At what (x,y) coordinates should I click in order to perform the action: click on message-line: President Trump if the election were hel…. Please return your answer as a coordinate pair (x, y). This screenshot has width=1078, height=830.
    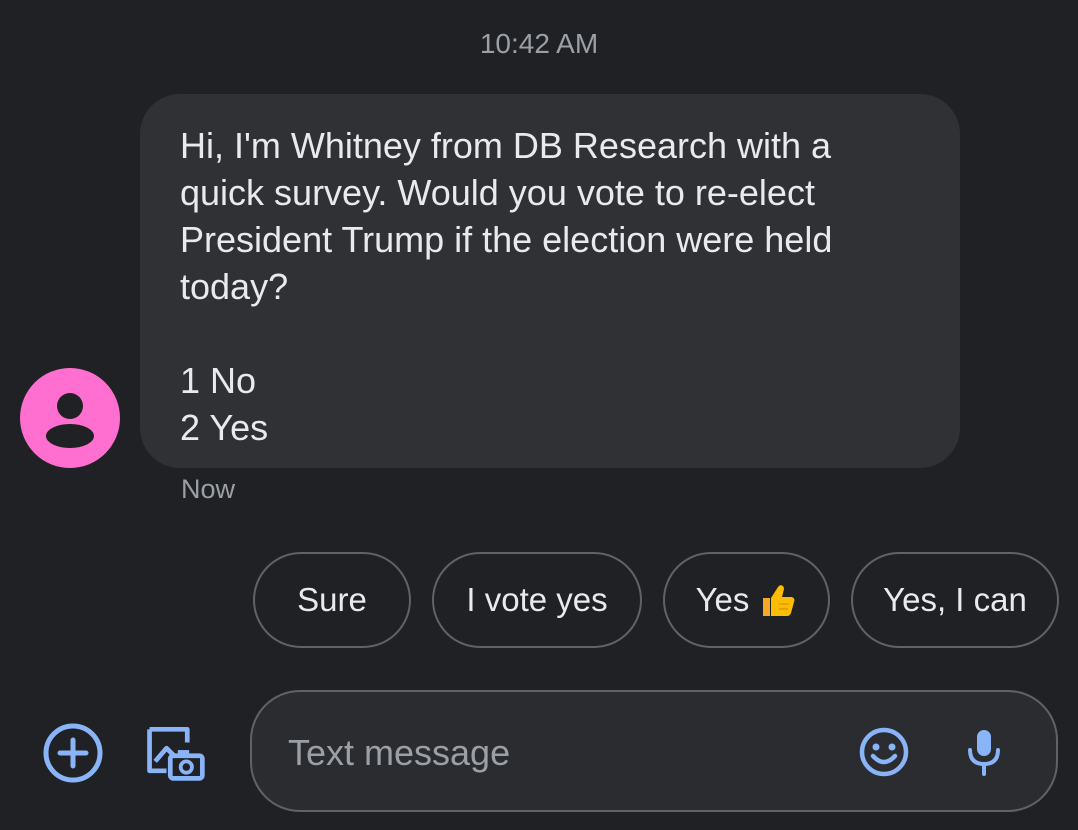
    Looking at the image, I should click on (506, 239).